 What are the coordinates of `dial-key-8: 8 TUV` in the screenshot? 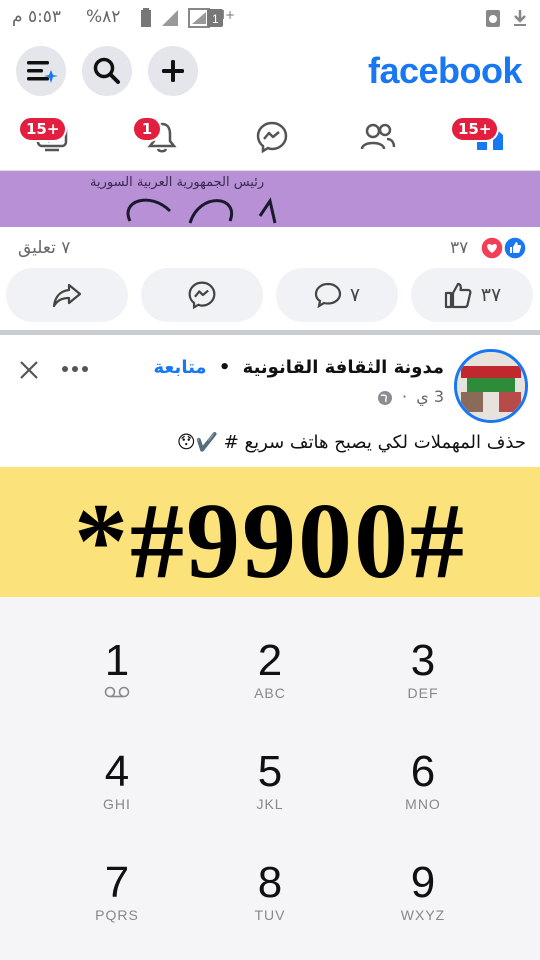 It's located at (270, 904).